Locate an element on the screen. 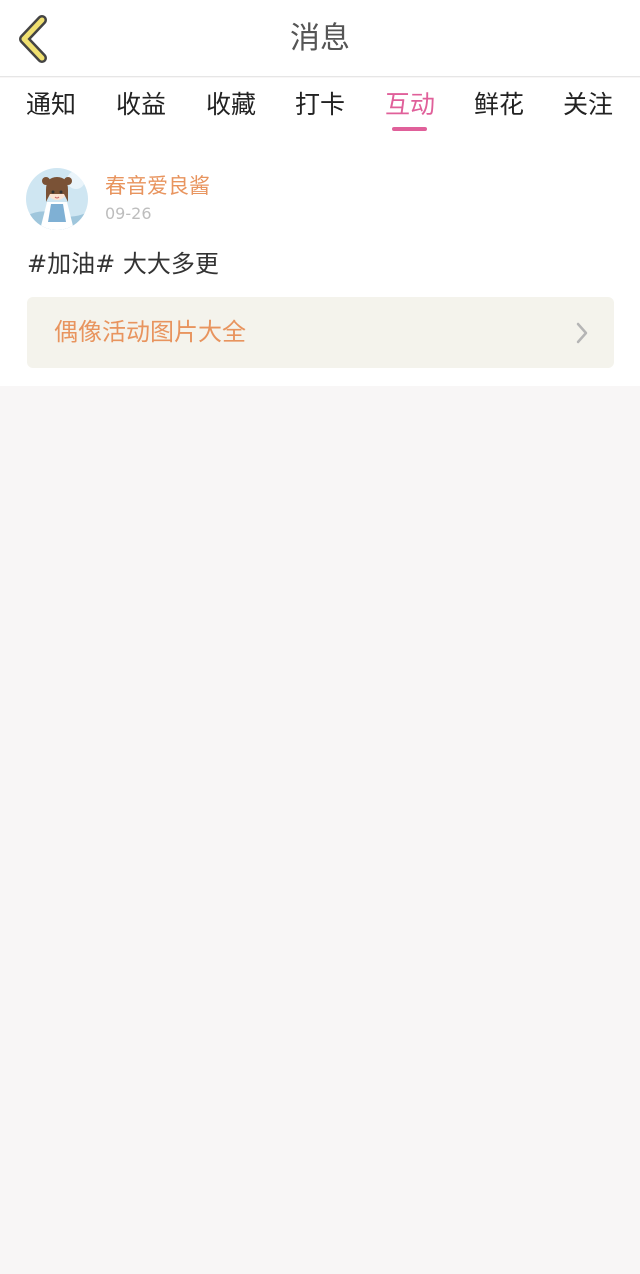  tab-notifications: 通知 is located at coordinates (51, 105).